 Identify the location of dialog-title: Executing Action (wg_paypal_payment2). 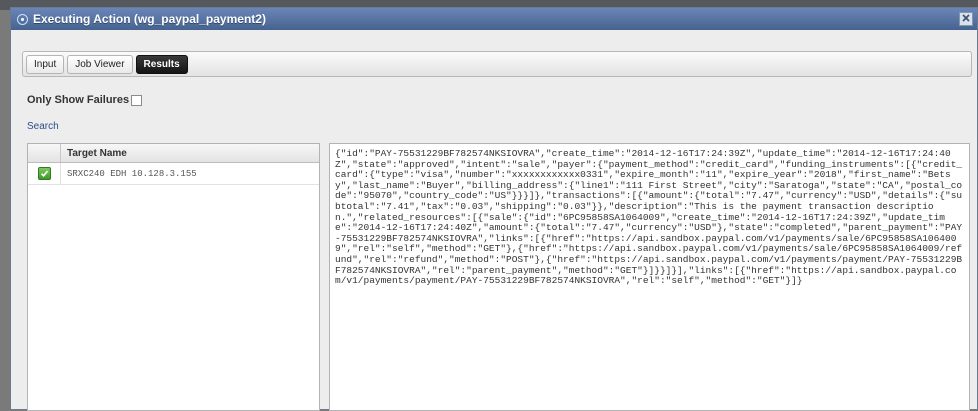
(149, 19).